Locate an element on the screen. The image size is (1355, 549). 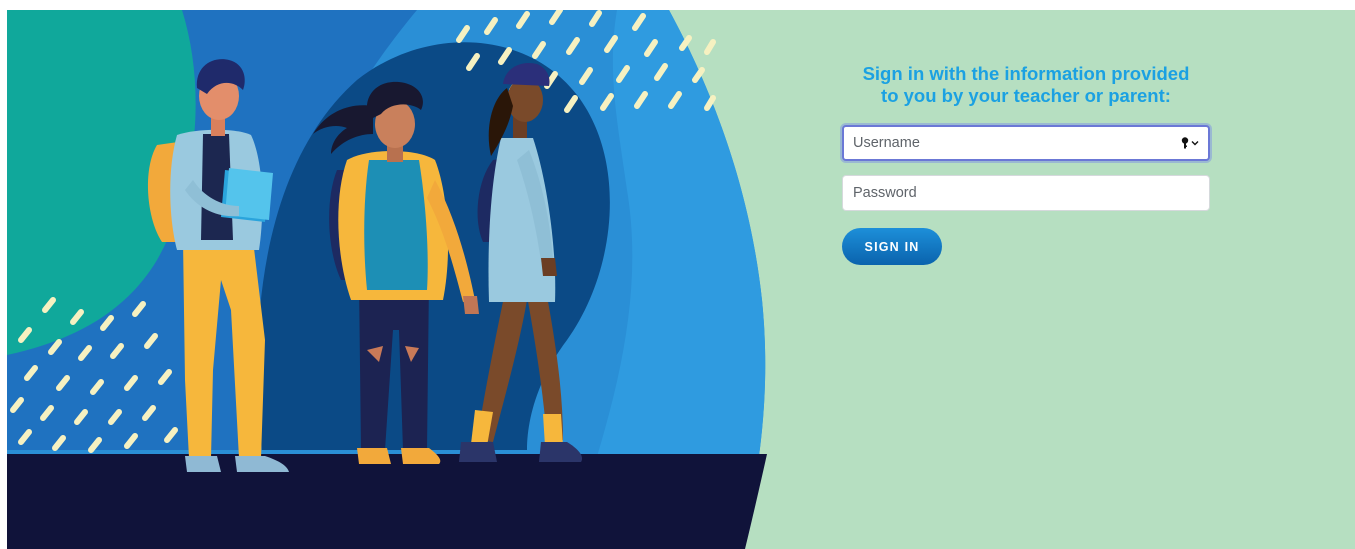
key-icon is located at coordinates (1190, 143).